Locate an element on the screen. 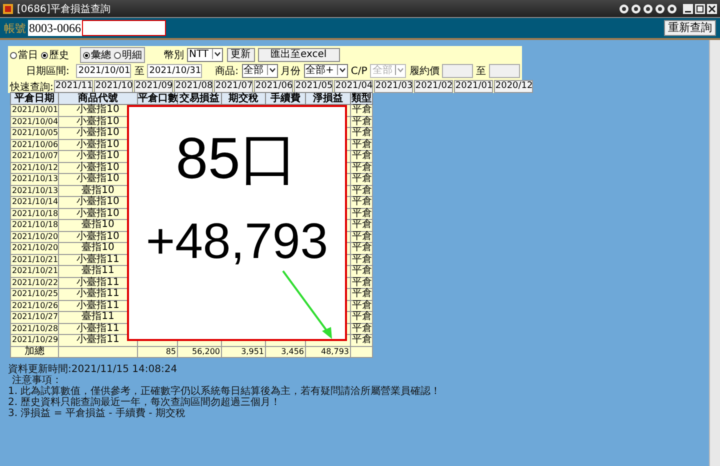  radio-option: 明細 is located at coordinates (128, 55).